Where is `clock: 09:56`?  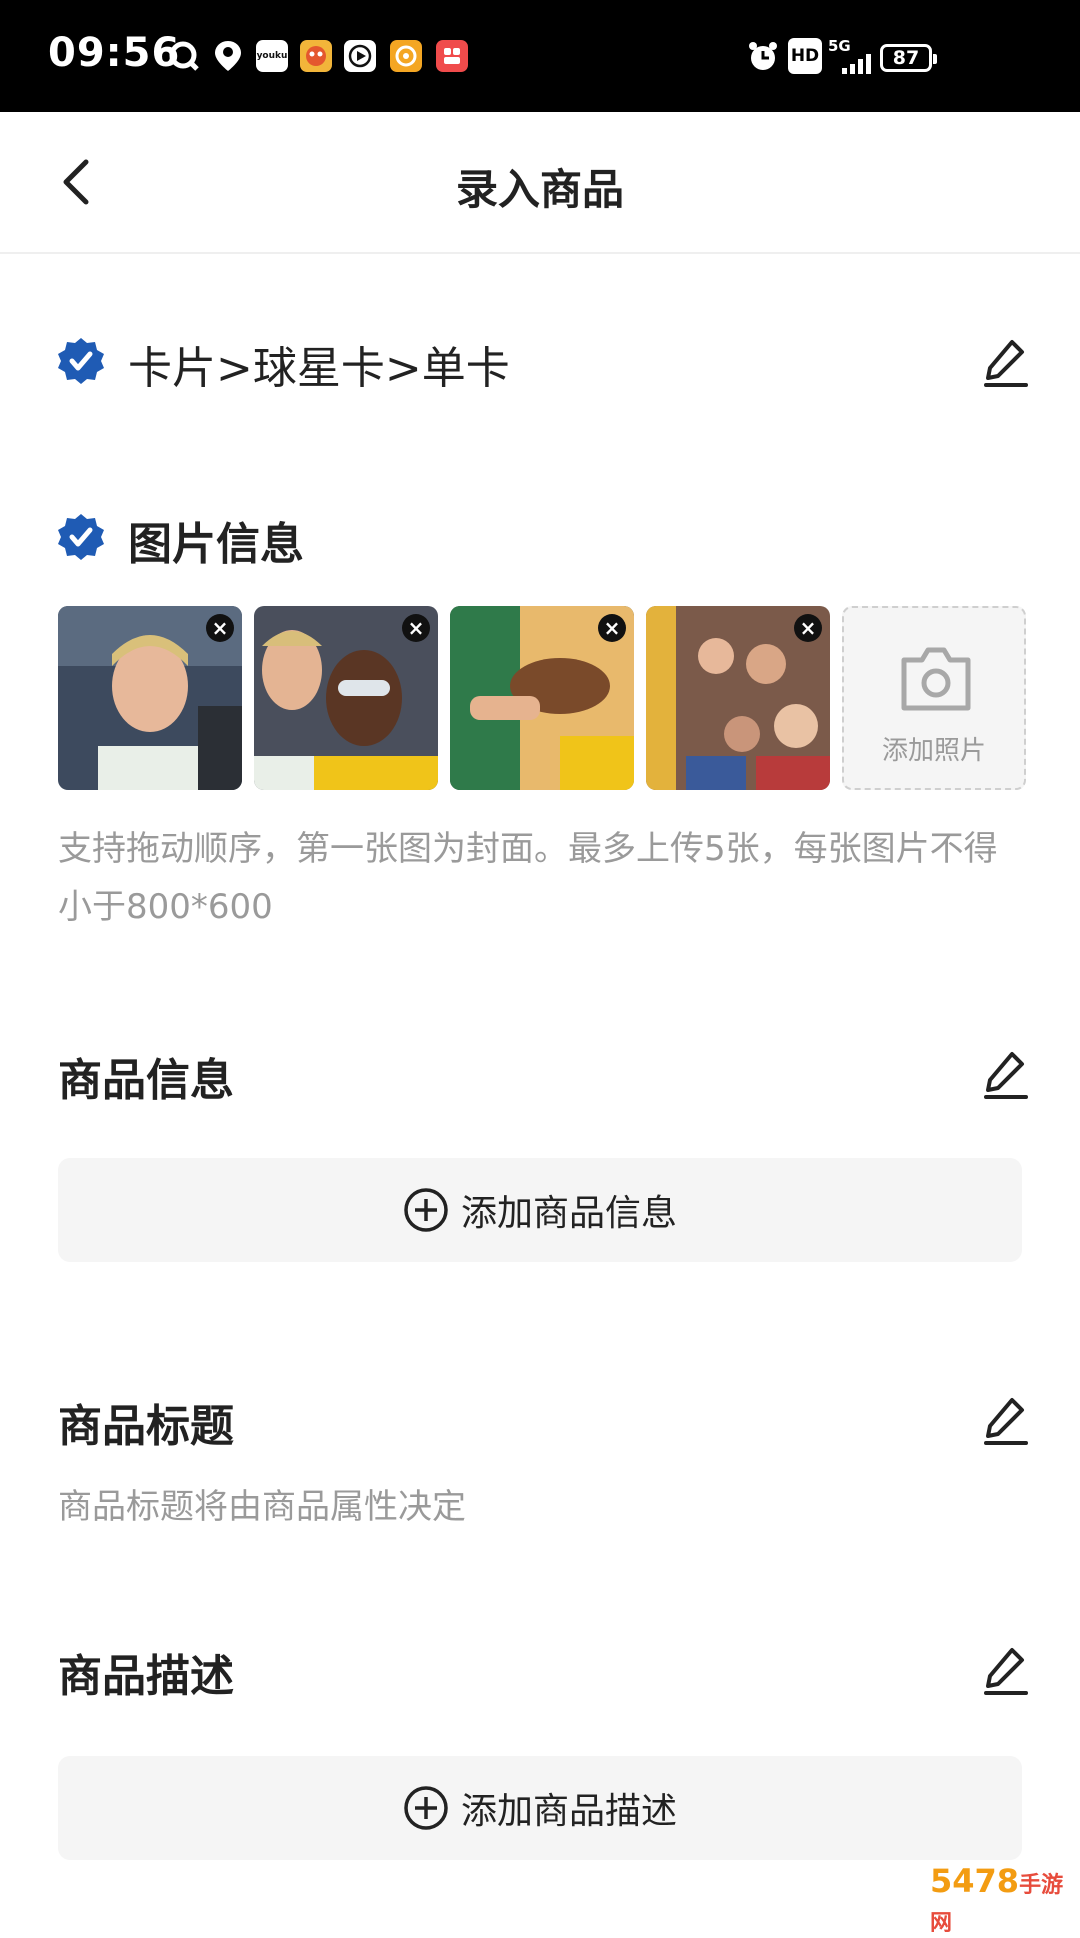
clock: 09:56 is located at coordinates (114, 53).